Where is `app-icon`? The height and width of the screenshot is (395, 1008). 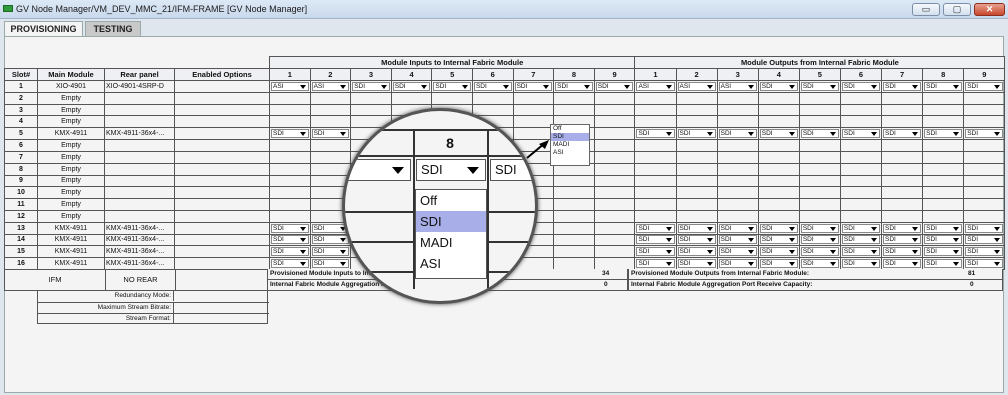
app-icon is located at coordinates (8, 8).